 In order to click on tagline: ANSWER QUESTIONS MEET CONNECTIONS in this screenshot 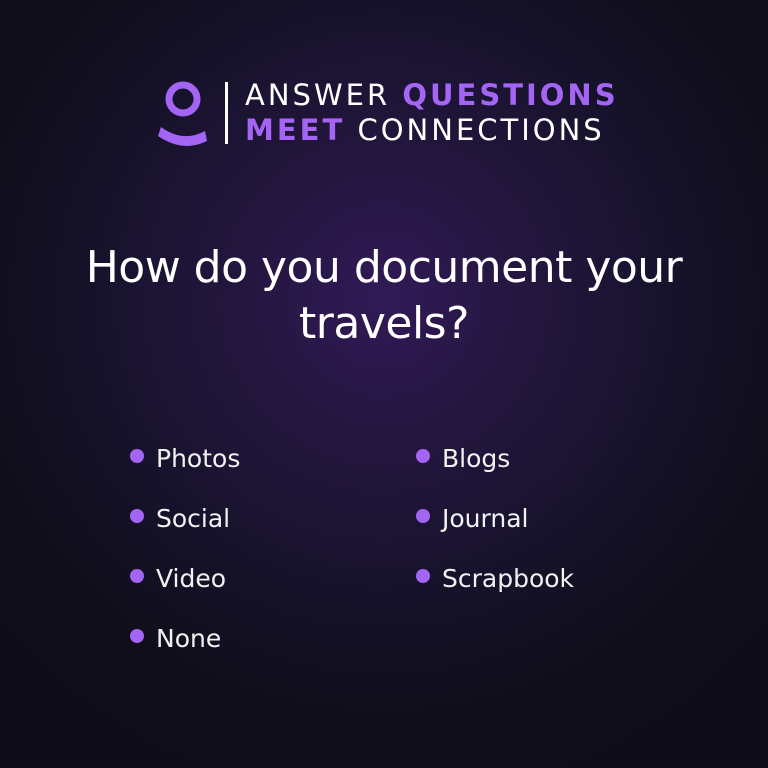, I will do `click(432, 113)`.